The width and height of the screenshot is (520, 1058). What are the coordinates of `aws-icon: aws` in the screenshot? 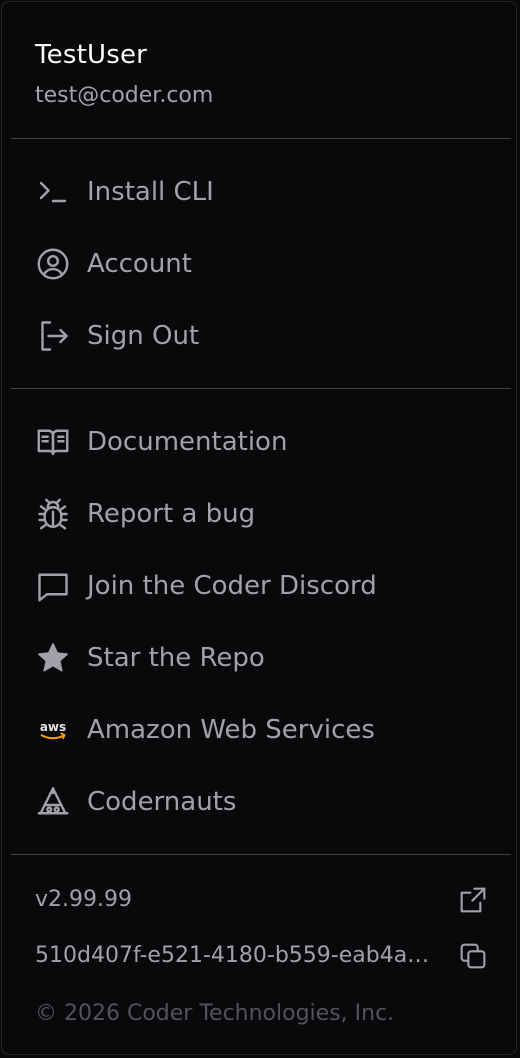 It's located at (53, 730).